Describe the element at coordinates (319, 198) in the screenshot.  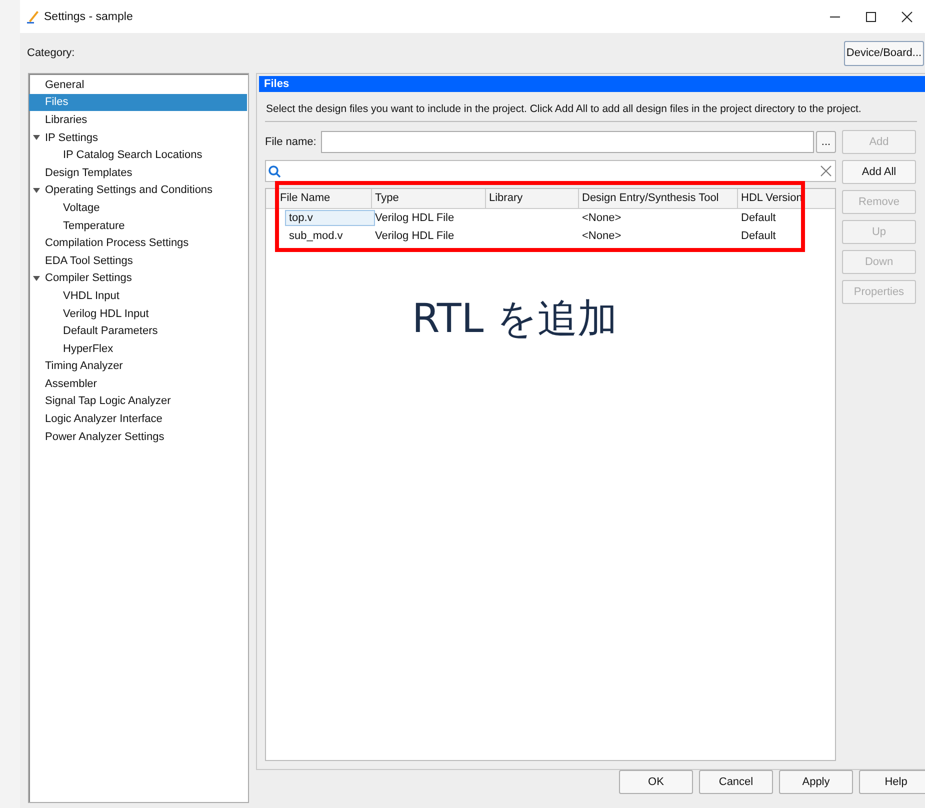
I see `column-header: File Name` at that location.